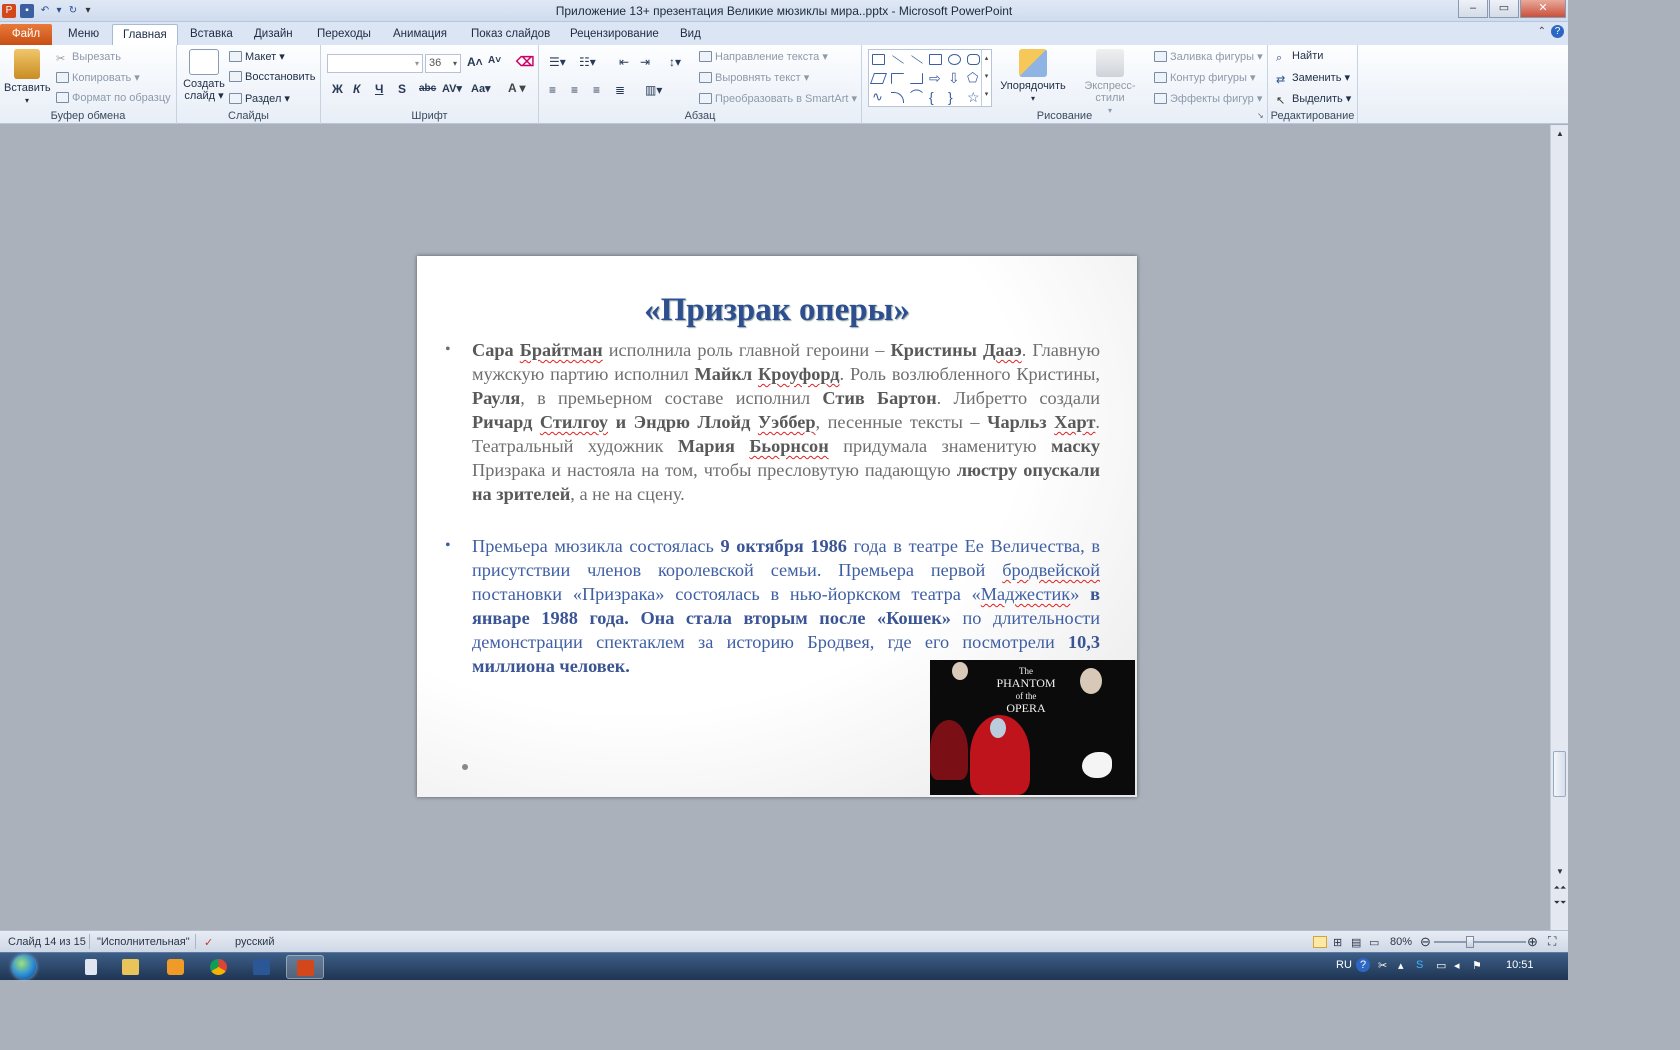 This screenshot has width=1680, height=1050. Describe the element at coordinates (113, 98) in the screenshot. I see `format-painter-button: Формат по образцу` at that location.